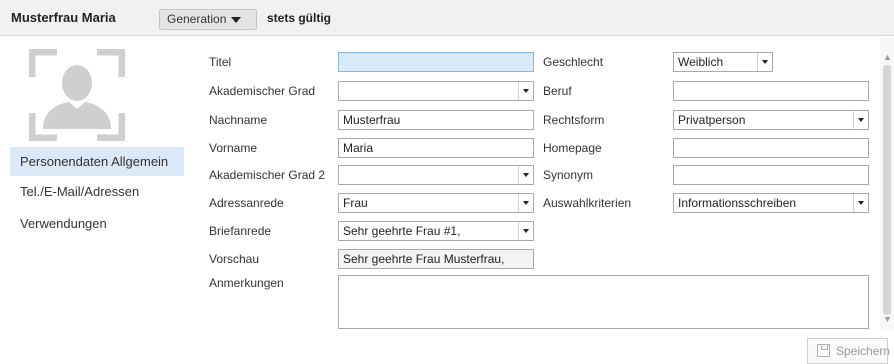 The image size is (894, 364). I want to click on akad-grad2-select, so click(436, 175).